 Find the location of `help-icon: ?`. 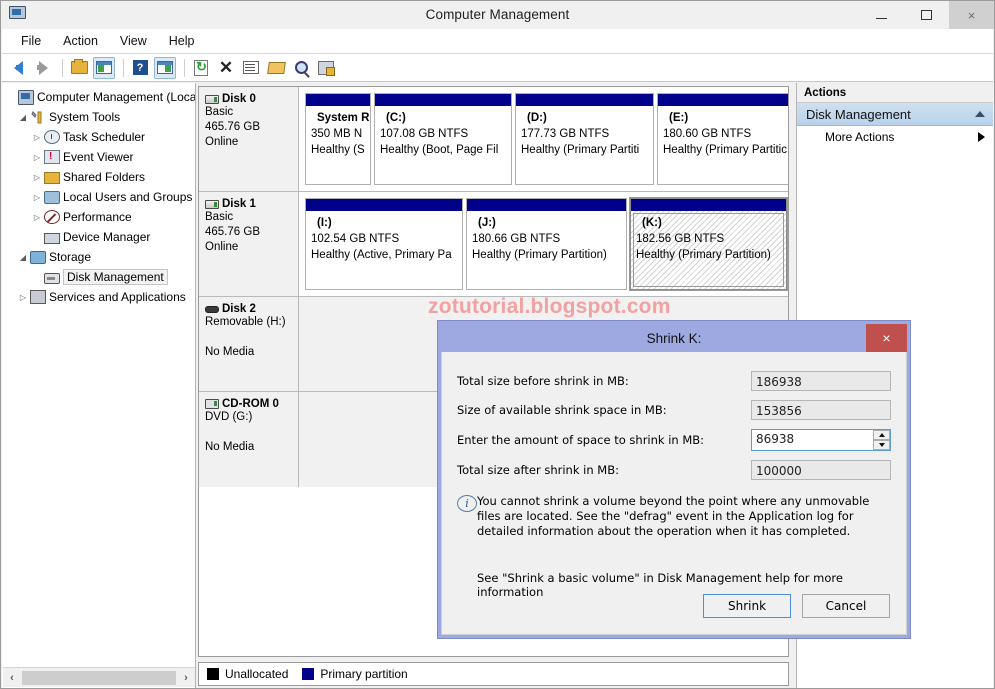

help-icon: ? is located at coordinates (140, 68).